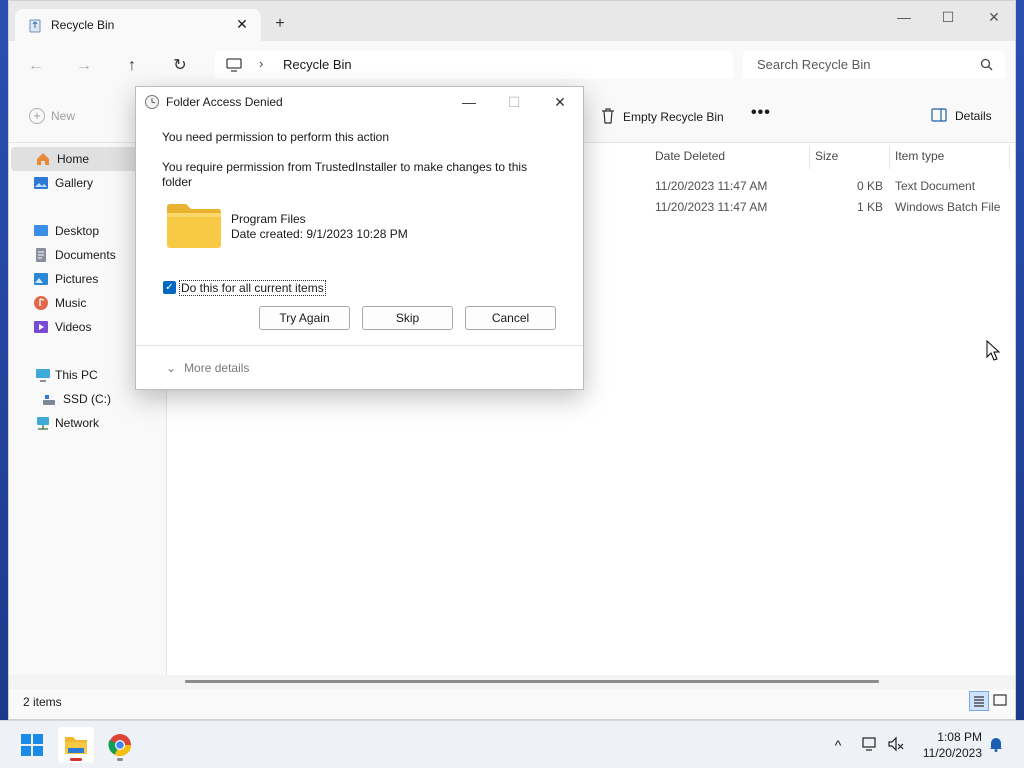  What do you see at coordinates (41, 279) in the screenshot?
I see `pictures-icon` at bounding box center [41, 279].